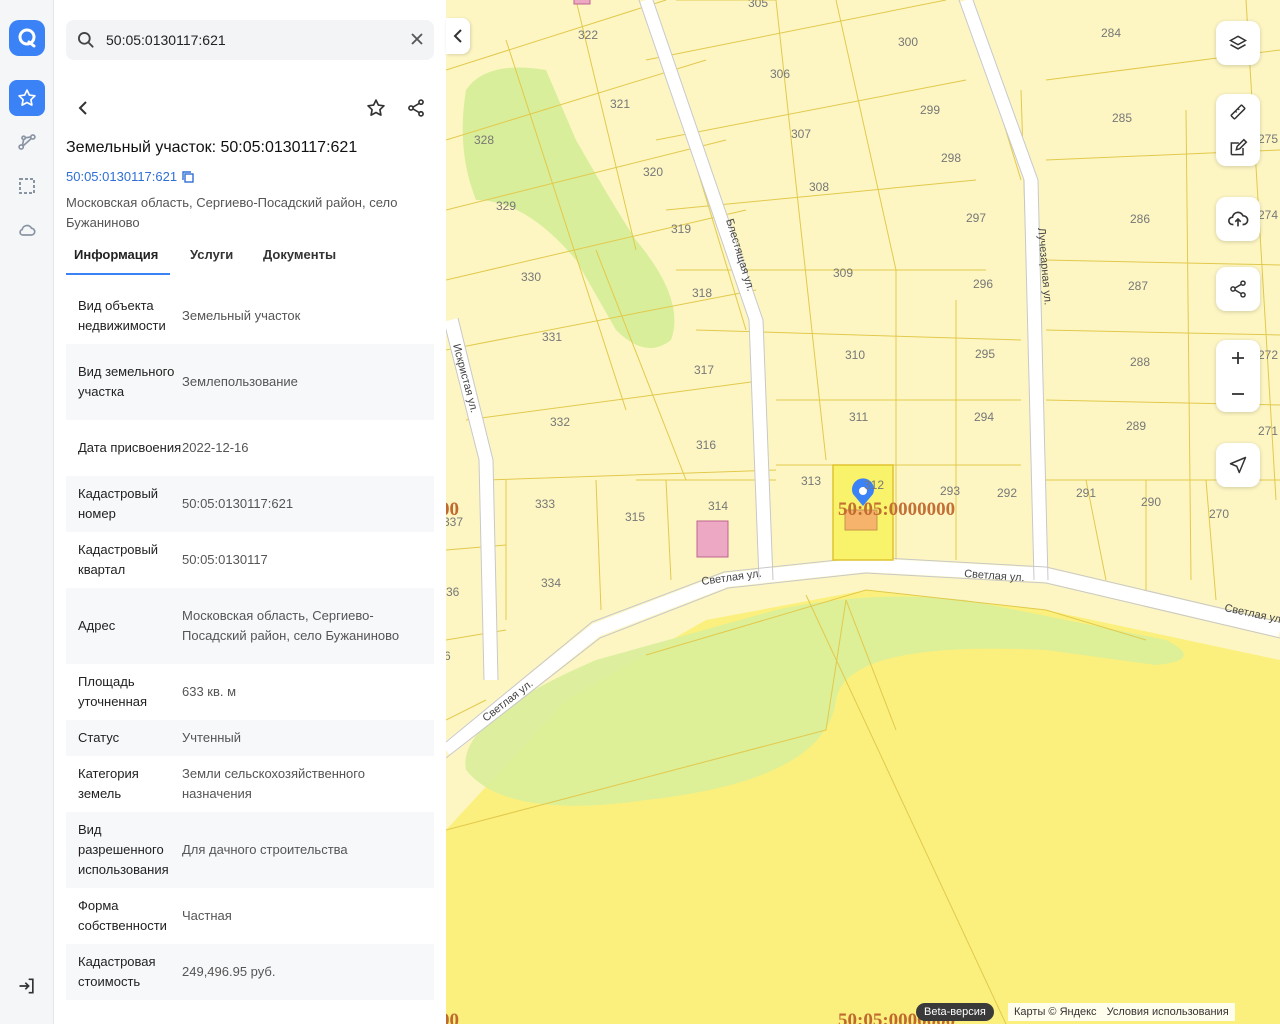 The height and width of the screenshot is (1024, 1280). I want to click on plot-number: 286, so click(1140, 219).